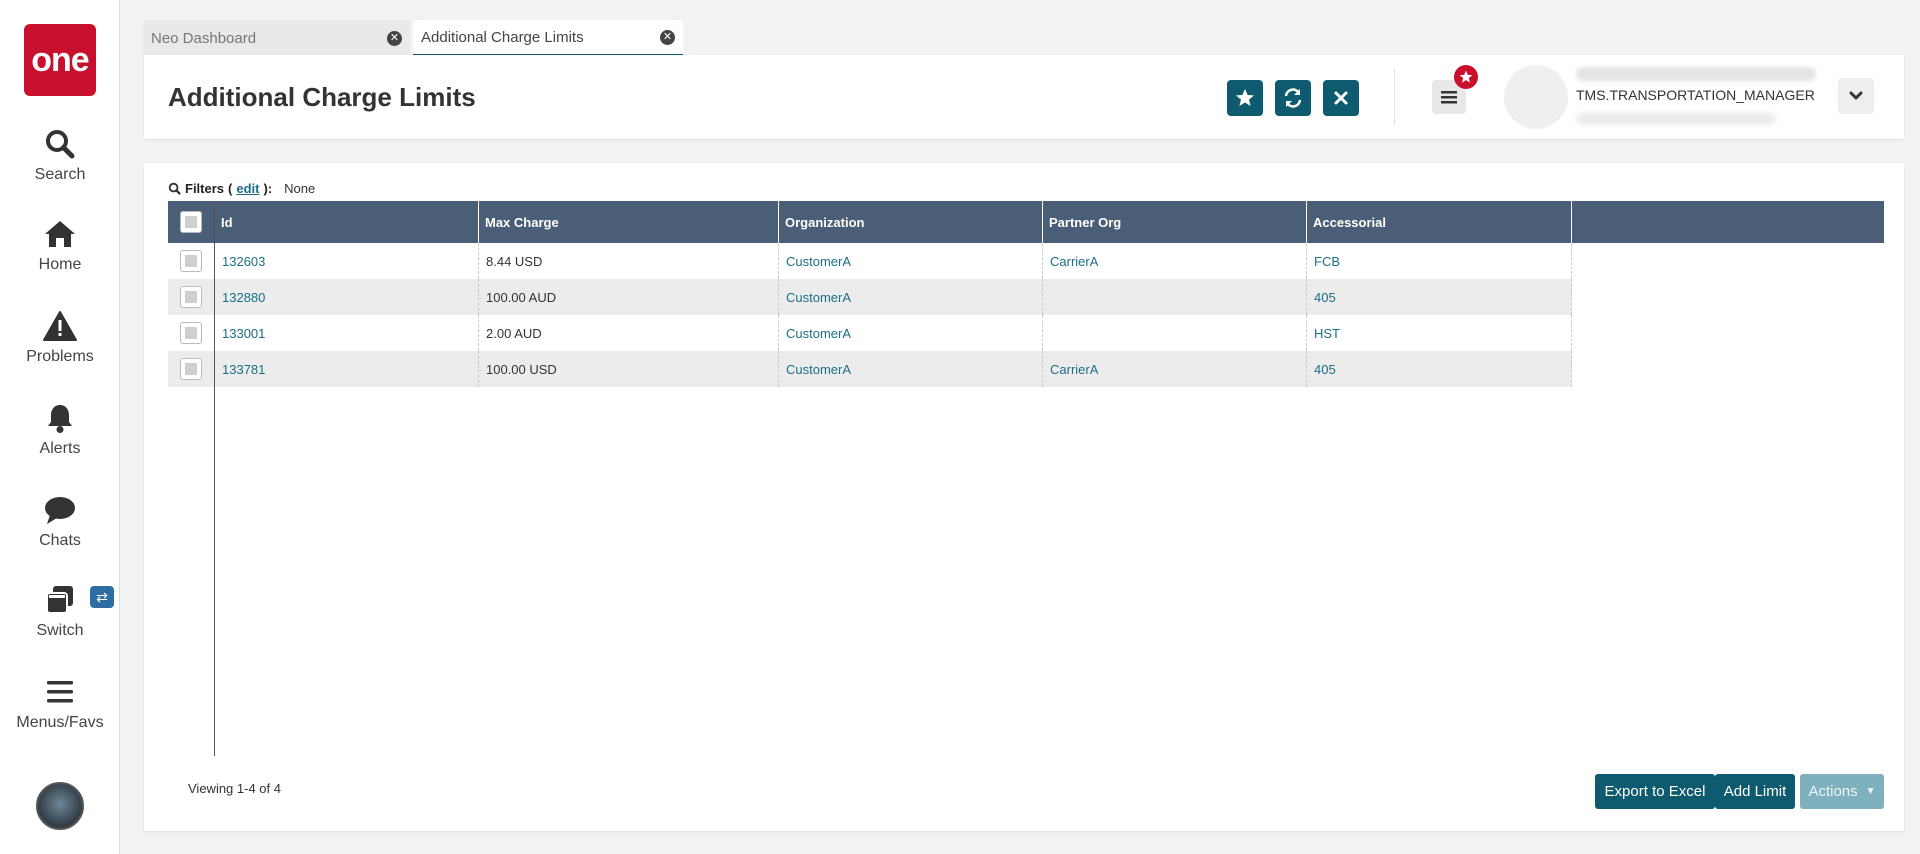 The height and width of the screenshot is (854, 1920). Describe the element at coordinates (1870, 791) in the screenshot. I see `caret-down-icon: ▼` at that location.